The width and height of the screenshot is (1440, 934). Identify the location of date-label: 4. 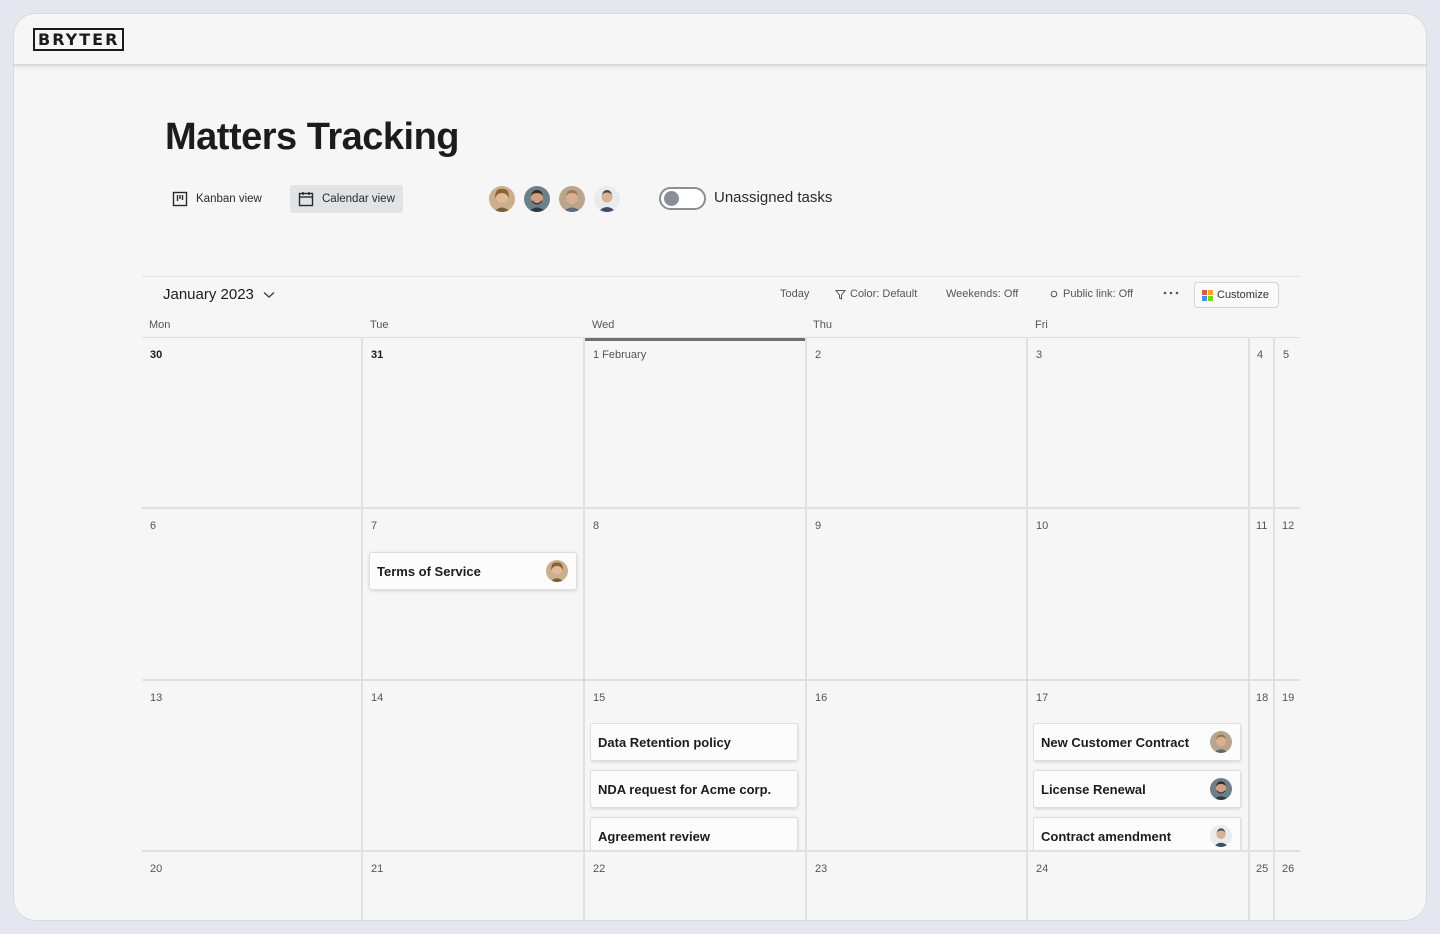
(1260, 355).